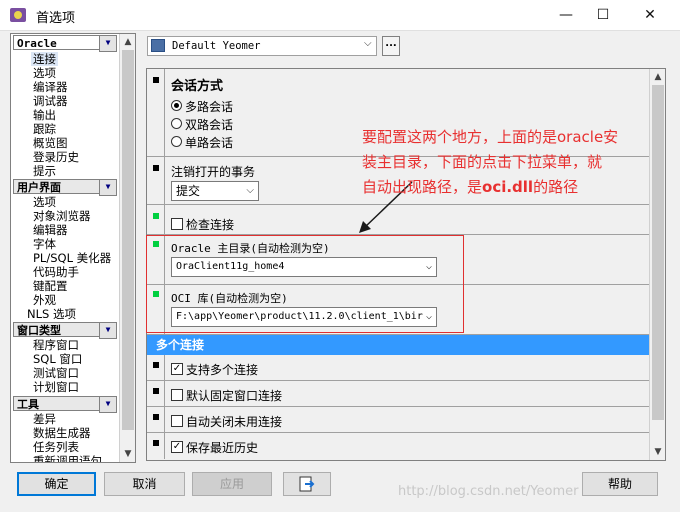 Image resolution: width=680 pixels, height=512 pixels. Describe the element at coordinates (603, 15) in the screenshot. I see `maximize-button: ☐` at that location.